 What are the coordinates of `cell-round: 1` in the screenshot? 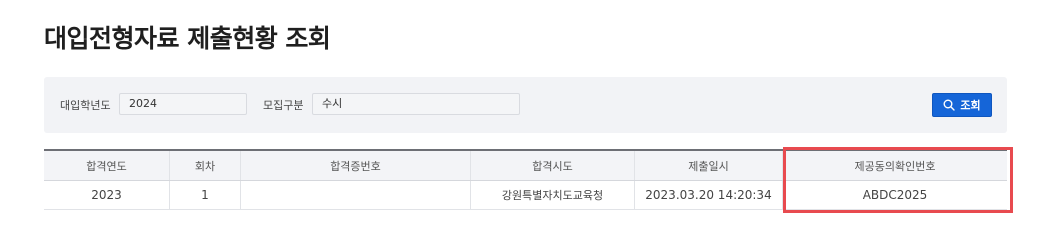 It's located at (205, 195).